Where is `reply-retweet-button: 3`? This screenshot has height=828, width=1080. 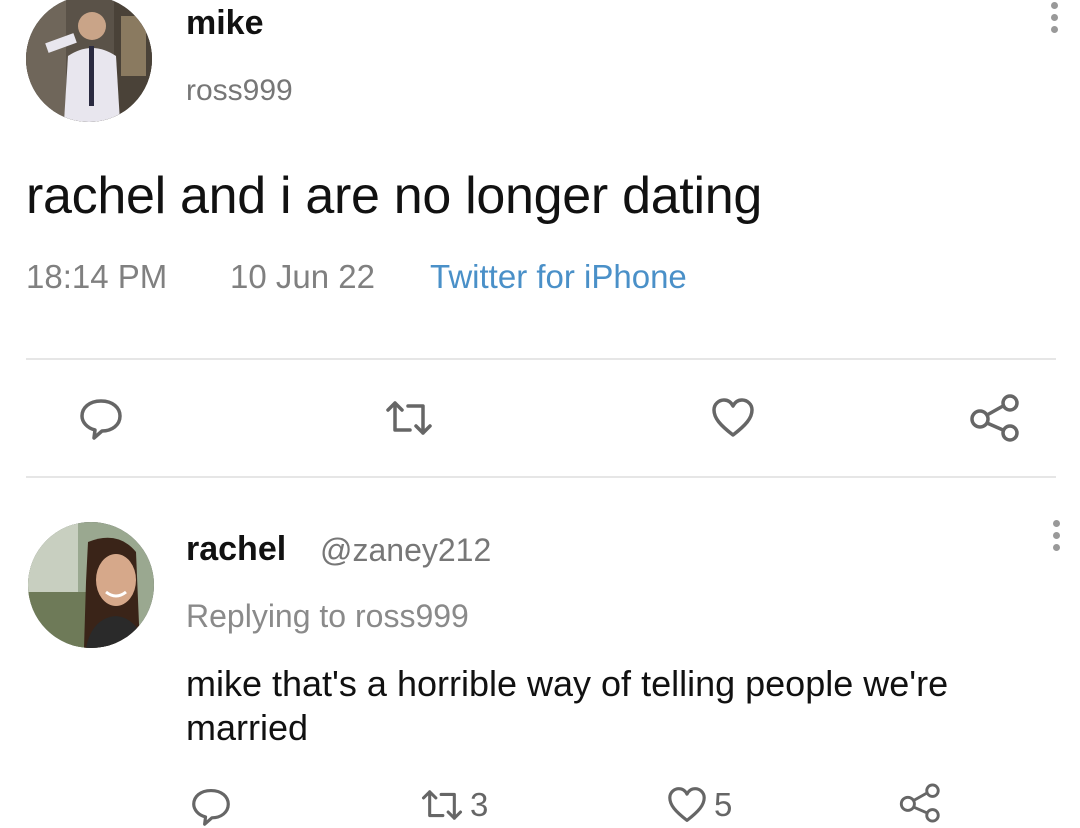 reply-retweet-button: 3 is located at coordinates (454, 805).